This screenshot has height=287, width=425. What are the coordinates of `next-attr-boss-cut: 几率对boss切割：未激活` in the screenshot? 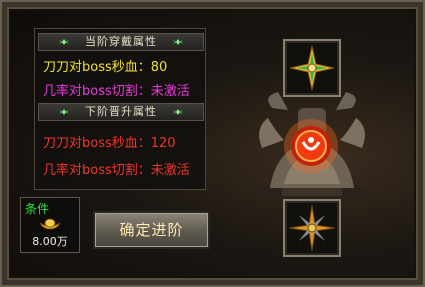 It's located at (116, 170).